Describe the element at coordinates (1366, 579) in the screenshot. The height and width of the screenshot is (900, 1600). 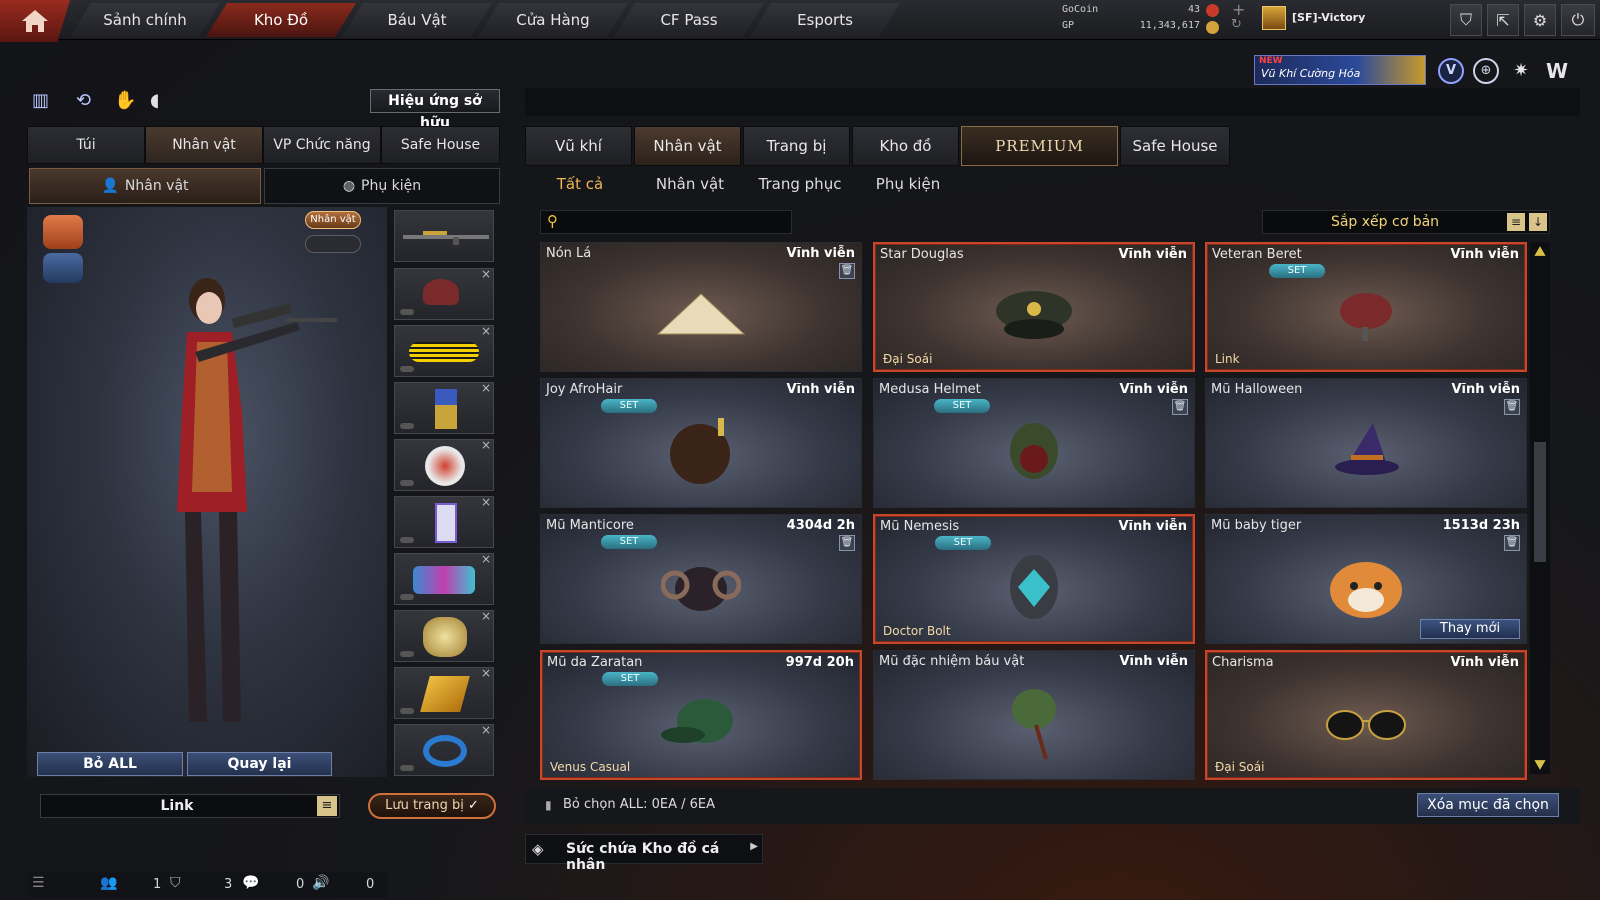
I see `item-card: Mũ baby tiger 1513d 23h 🗑 Thay mới` at that location.